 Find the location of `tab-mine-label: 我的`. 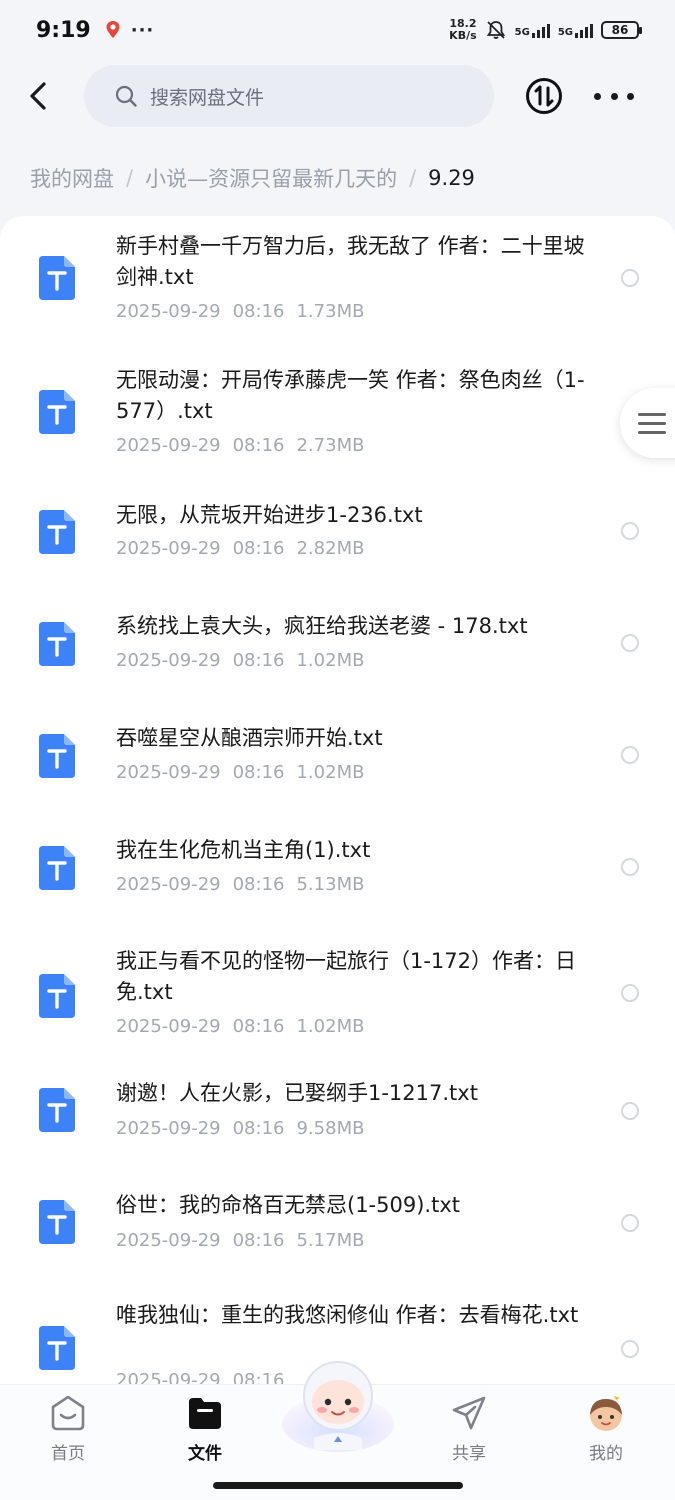

tab-mine-label: 我的 is located at coordinates (606, 1454).